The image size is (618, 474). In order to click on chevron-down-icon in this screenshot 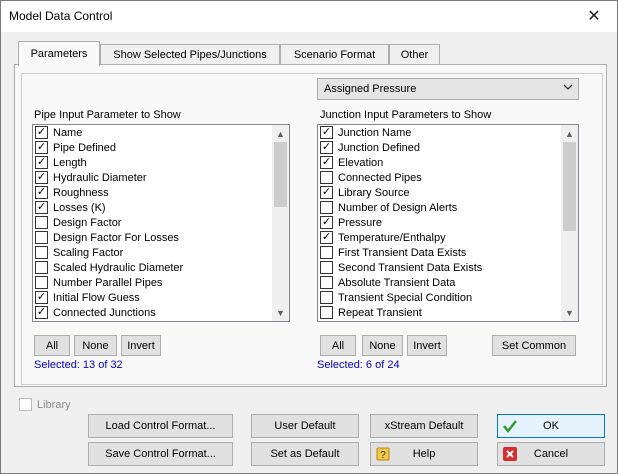, I will do `click(568, 88)`.